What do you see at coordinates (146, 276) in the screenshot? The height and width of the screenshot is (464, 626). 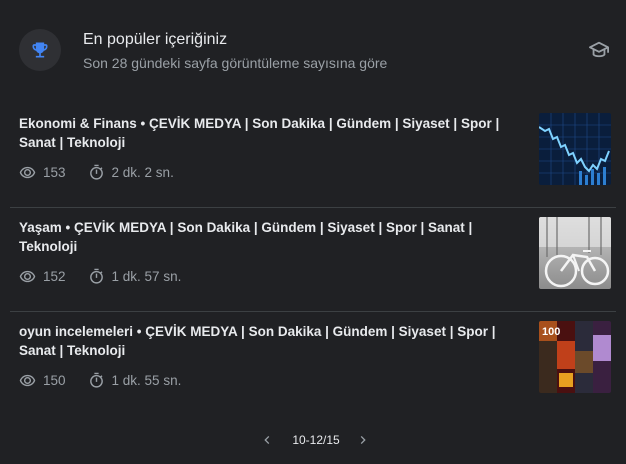 I see `average-duration: 1 dk. 57 sn.` at bounding box center [146, 276].